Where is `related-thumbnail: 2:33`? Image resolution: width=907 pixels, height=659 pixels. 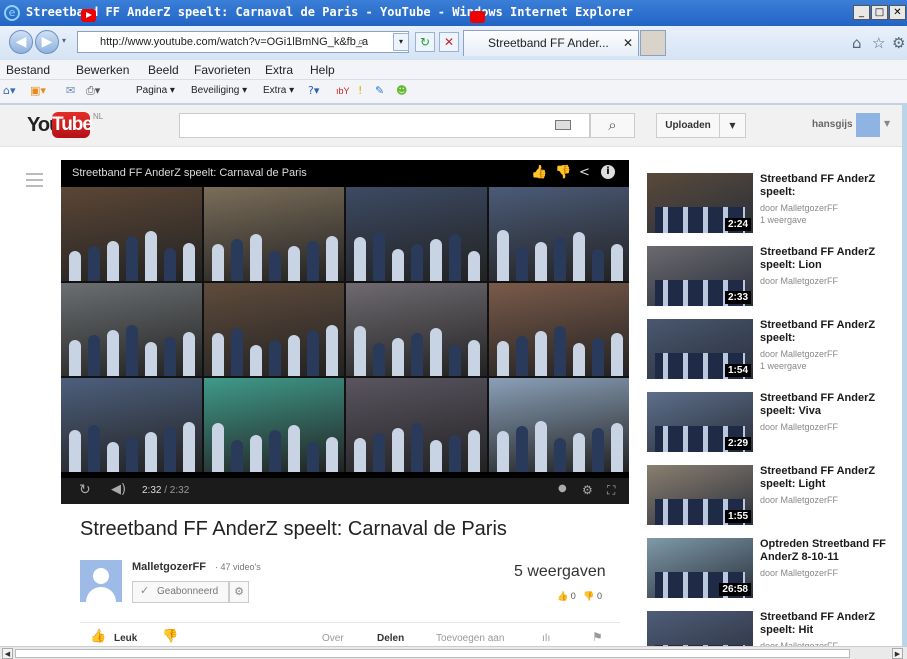
related-thumbnail: 2:33 is located at coordinates (700, 276).